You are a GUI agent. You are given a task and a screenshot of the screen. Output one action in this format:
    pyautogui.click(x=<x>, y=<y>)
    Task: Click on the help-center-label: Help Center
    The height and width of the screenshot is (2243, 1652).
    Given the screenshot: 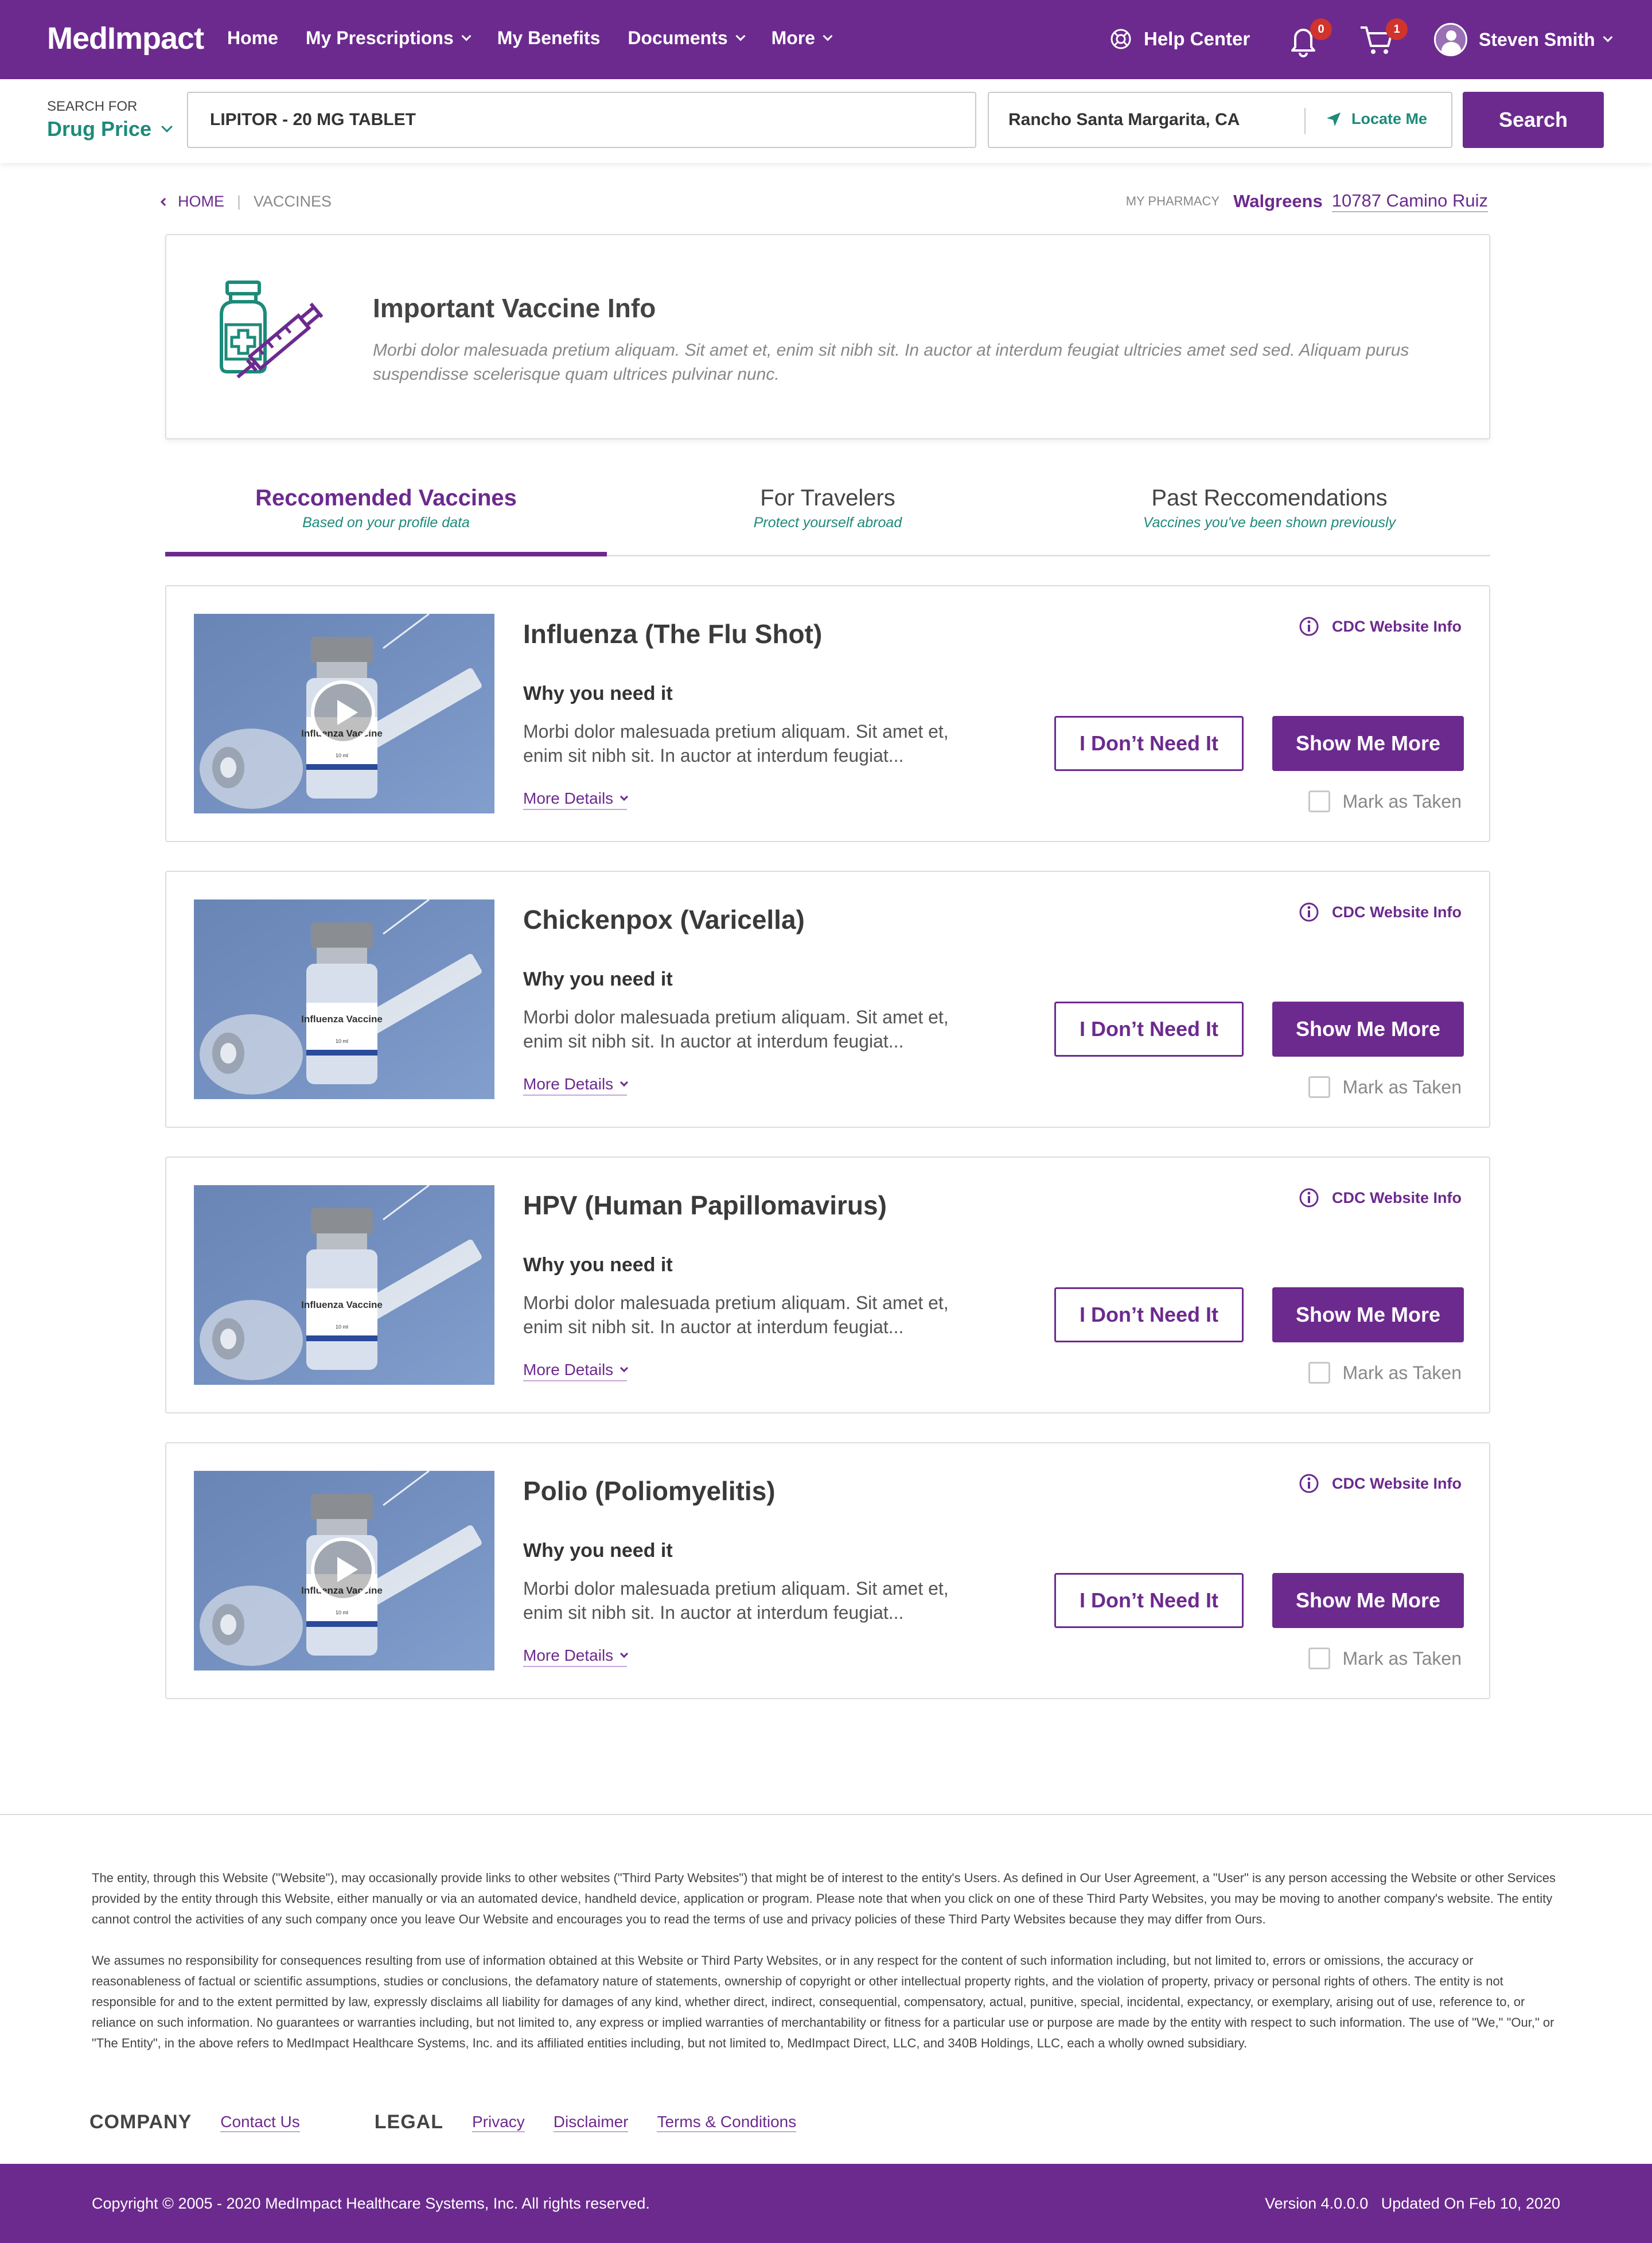 What is the action you would take?
    pyautogui.click(x=1197, y=38)
    